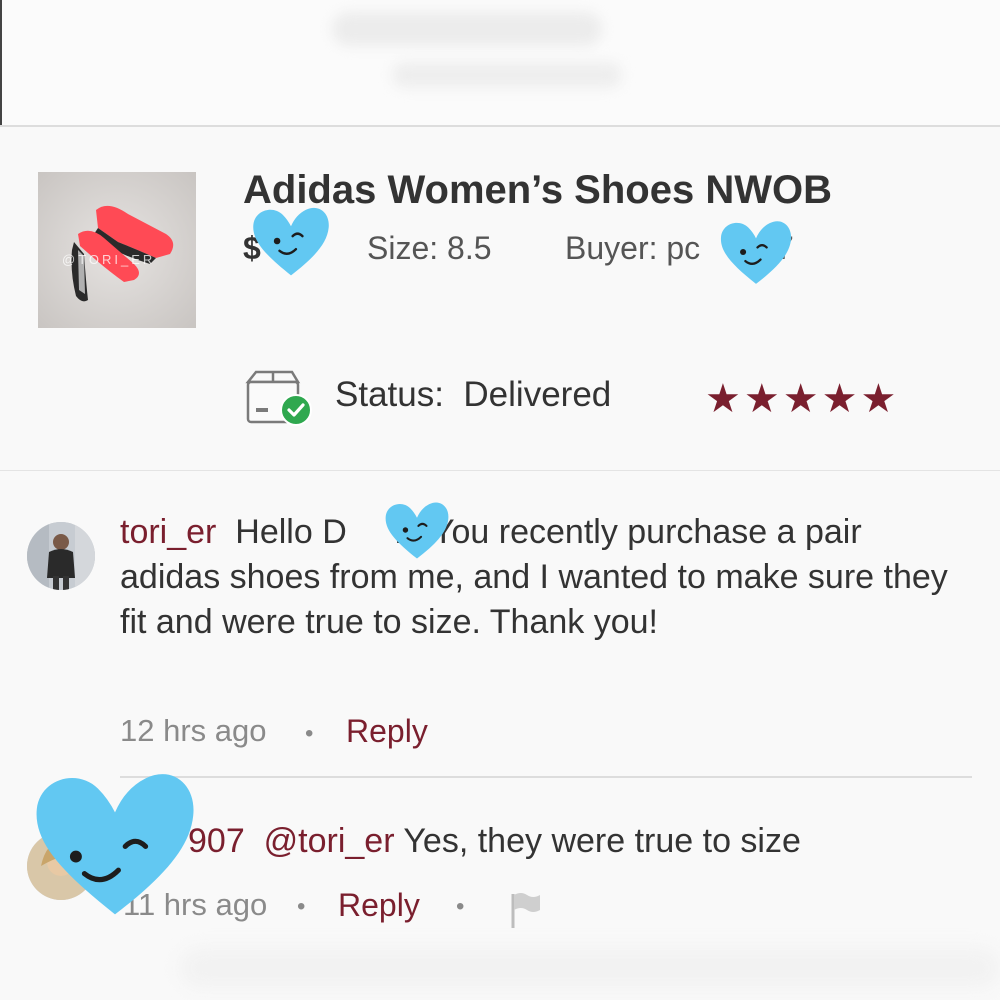 The width and height of the screenshot is (1000, 1000). I want to click on comment-mention: @tori_er, so click(329, 841).